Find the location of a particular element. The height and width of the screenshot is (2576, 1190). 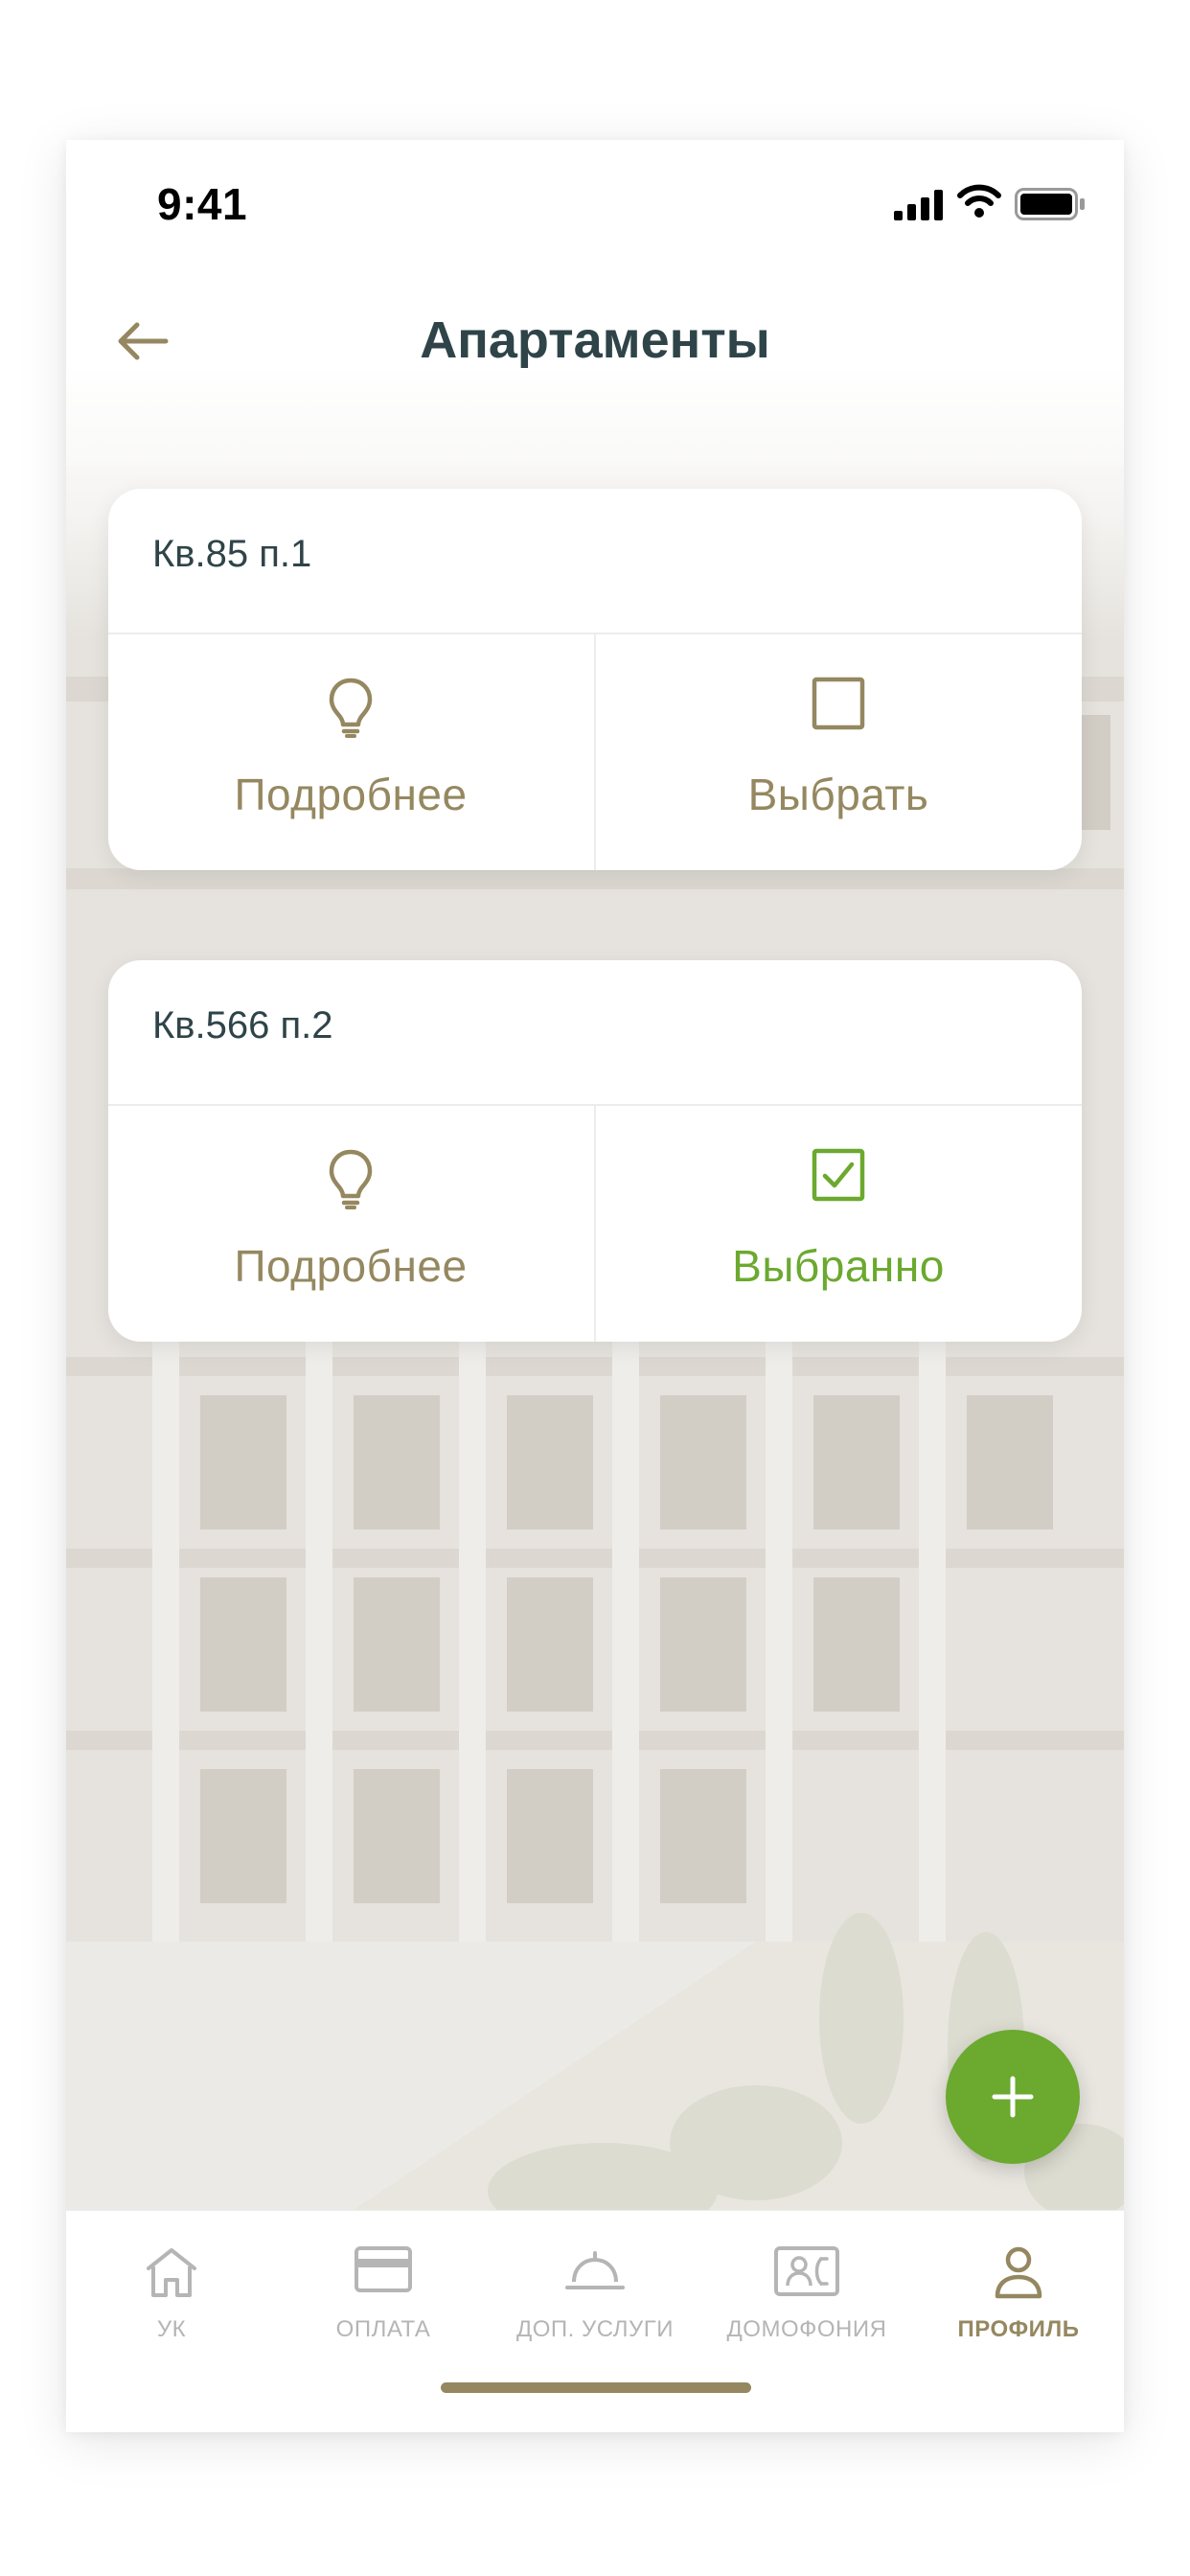

status-bar: 9:41 is located at coordinates (595, 202).